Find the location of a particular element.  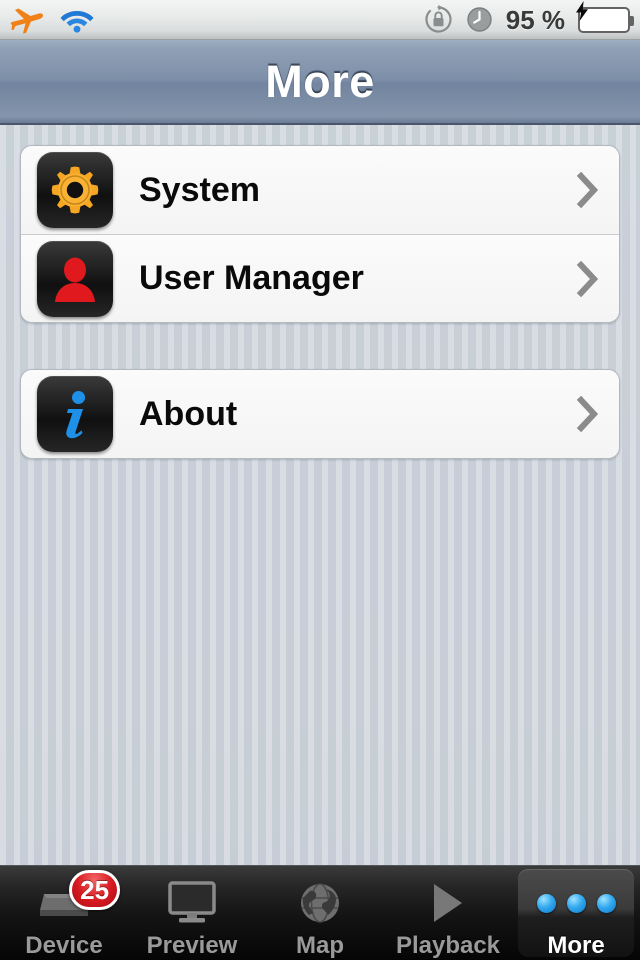

tab-more: More is located at coordinates (576, 913).